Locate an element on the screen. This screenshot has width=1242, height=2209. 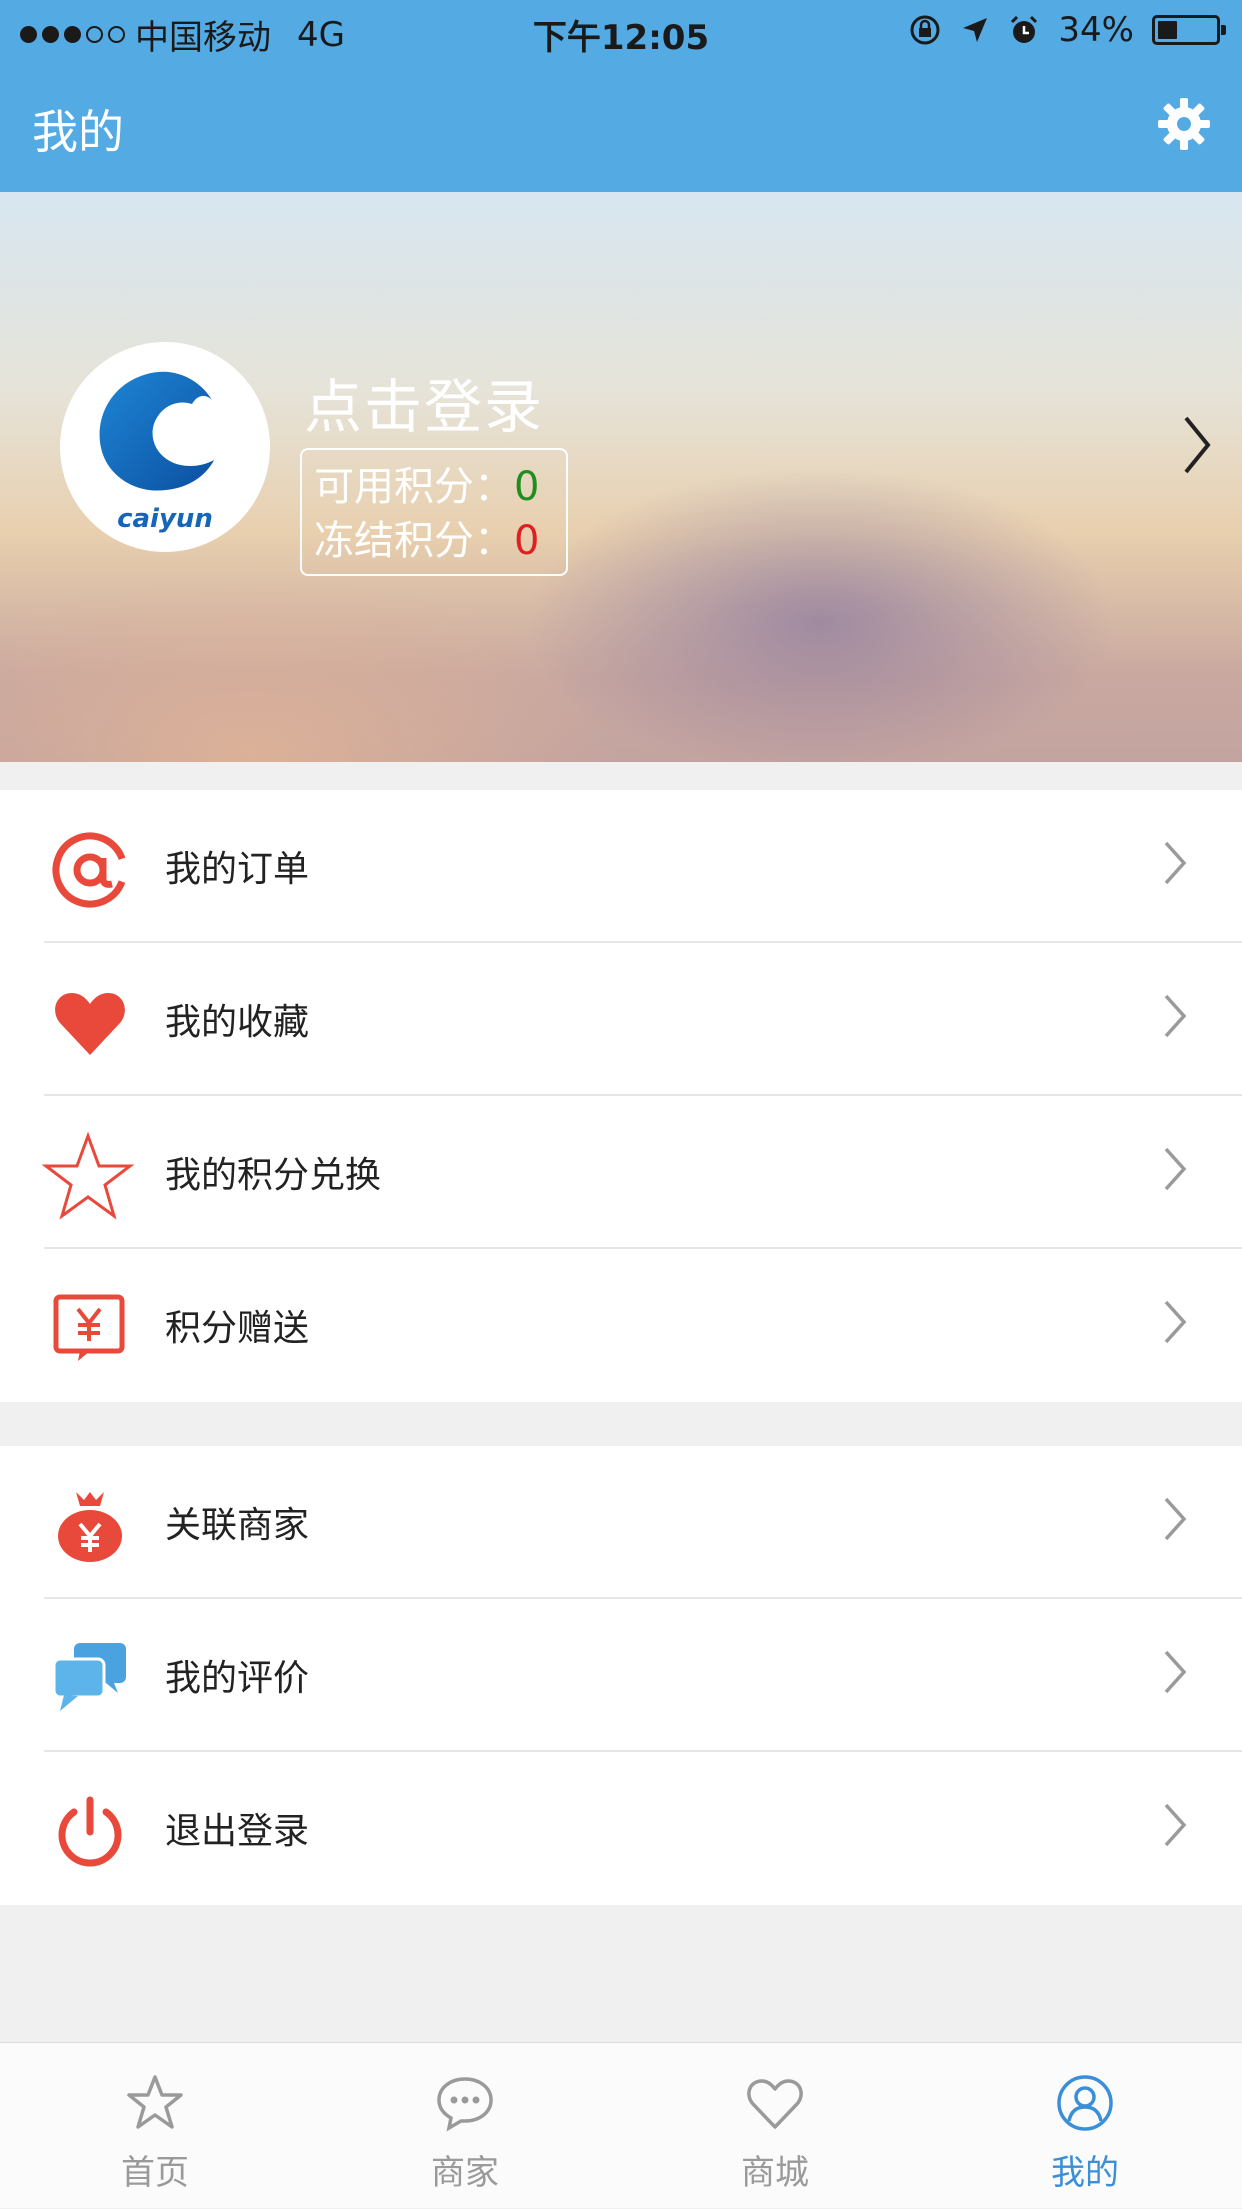
available-points-label: 可用积分： is located at coordinates (414, 487).